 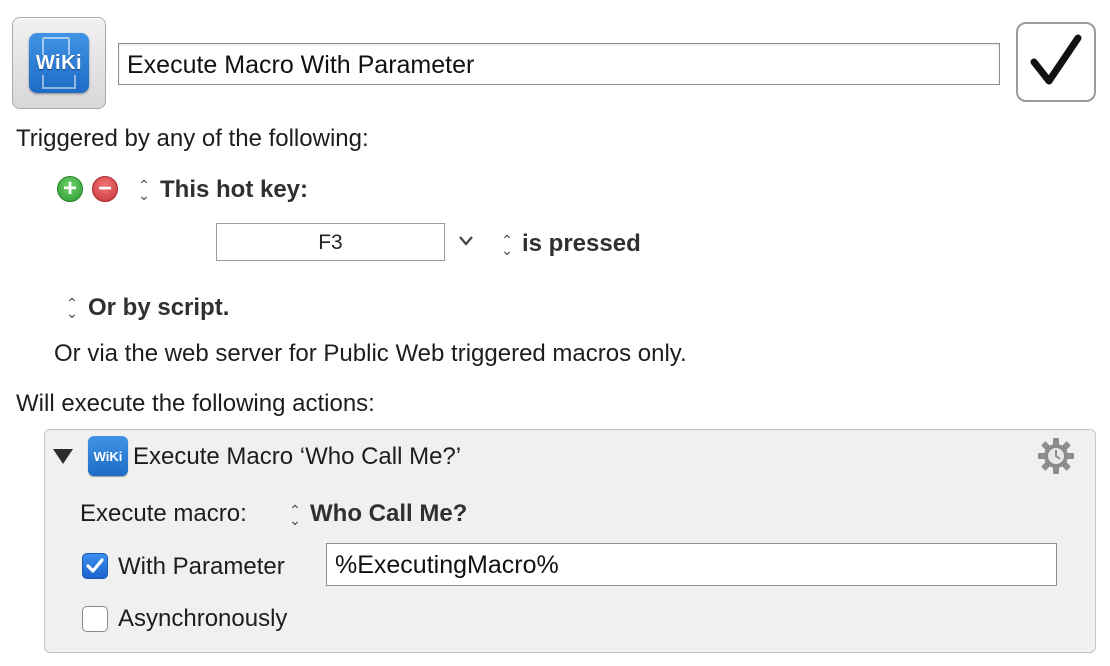 What do you see at coordinates (201, 567) in the screenshot?
I see `with-parameter-label: With Parameter` at bounding box center [201, 567].